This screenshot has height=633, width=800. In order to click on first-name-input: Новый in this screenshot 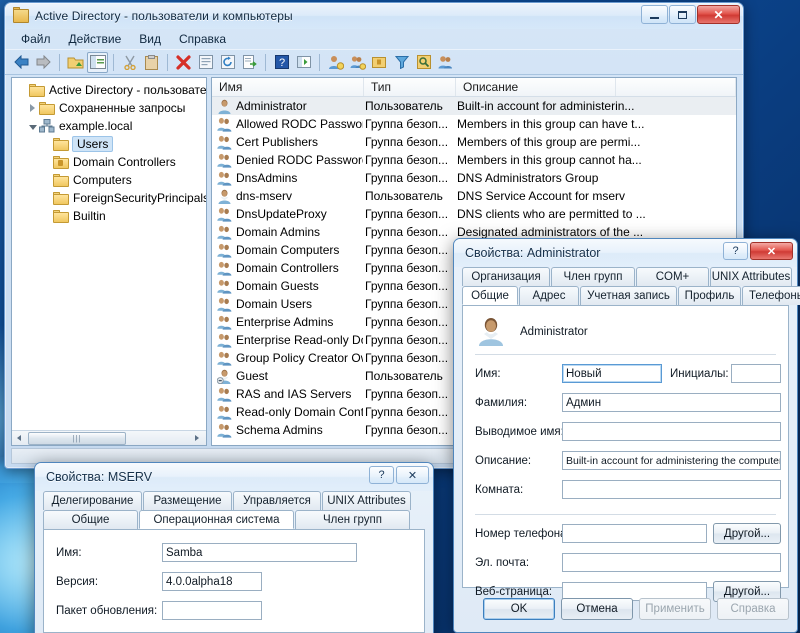, I will do `click(612, 373)`.